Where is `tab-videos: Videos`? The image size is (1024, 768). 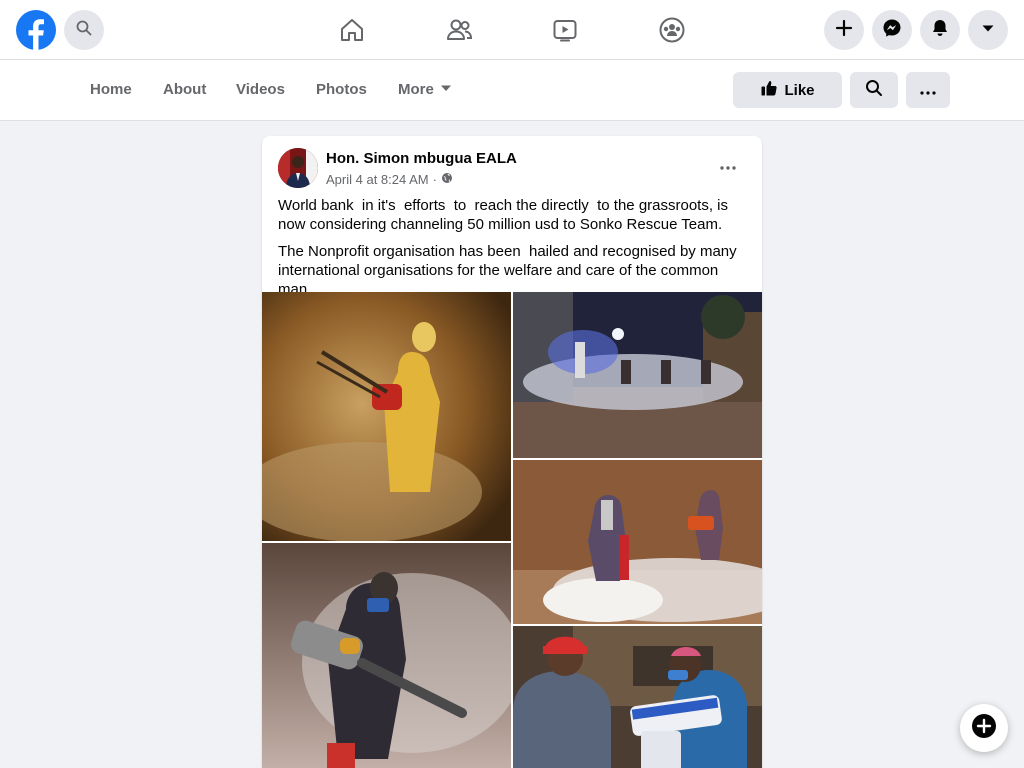 tab-videos: Videos is located at coordinates (260, 90).